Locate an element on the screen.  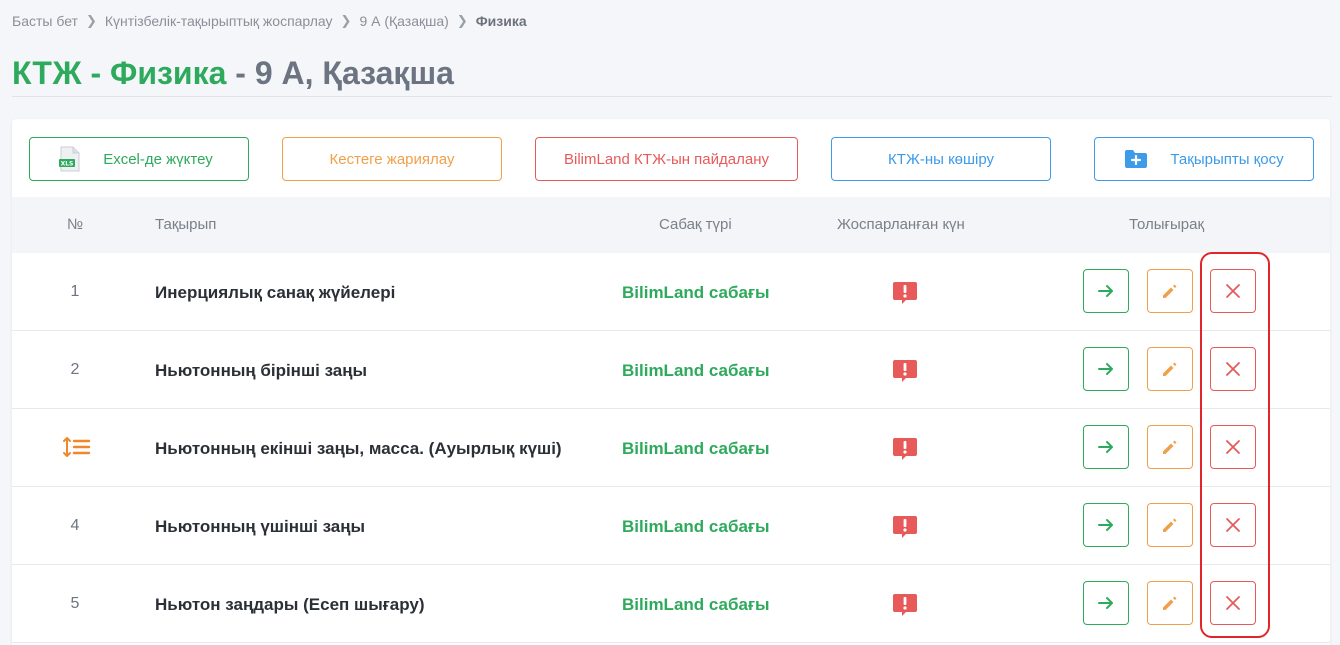
breadcrumb-ktzh: Күнтізбелік-тақырыптық жоспарлау is located at coordinates (219, 21).